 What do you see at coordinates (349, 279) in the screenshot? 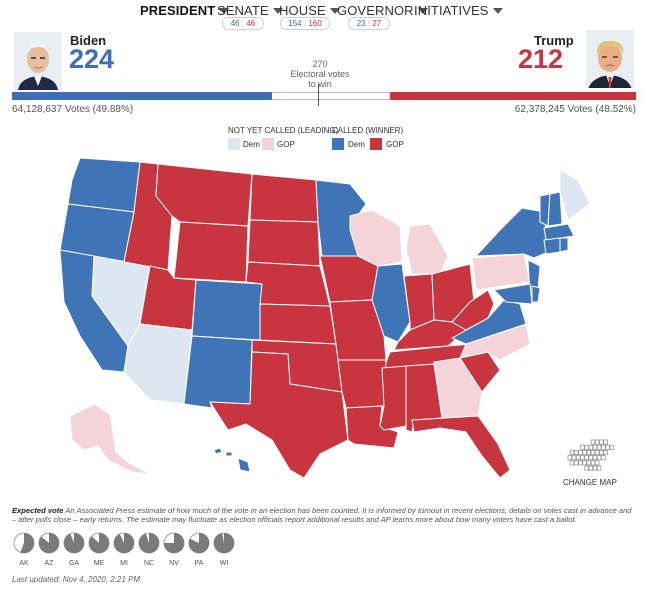
I see `state-iowa` at bounding box center [349, 279].